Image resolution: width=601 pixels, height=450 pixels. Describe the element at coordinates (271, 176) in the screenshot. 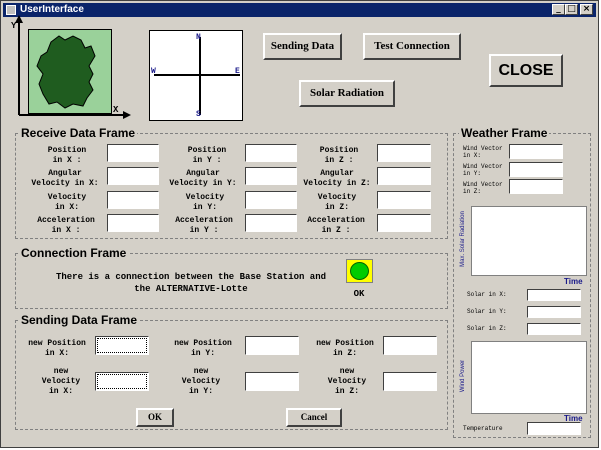

I see `angular-velocity-y-field` at that location.